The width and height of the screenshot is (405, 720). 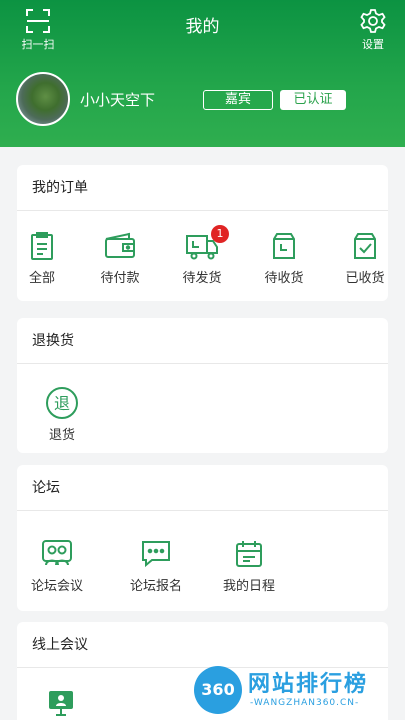 What do you see at coordinates (218, 690) in the screenshot?
I see `watermark-logo: 360` at bounding box center [218, 690].